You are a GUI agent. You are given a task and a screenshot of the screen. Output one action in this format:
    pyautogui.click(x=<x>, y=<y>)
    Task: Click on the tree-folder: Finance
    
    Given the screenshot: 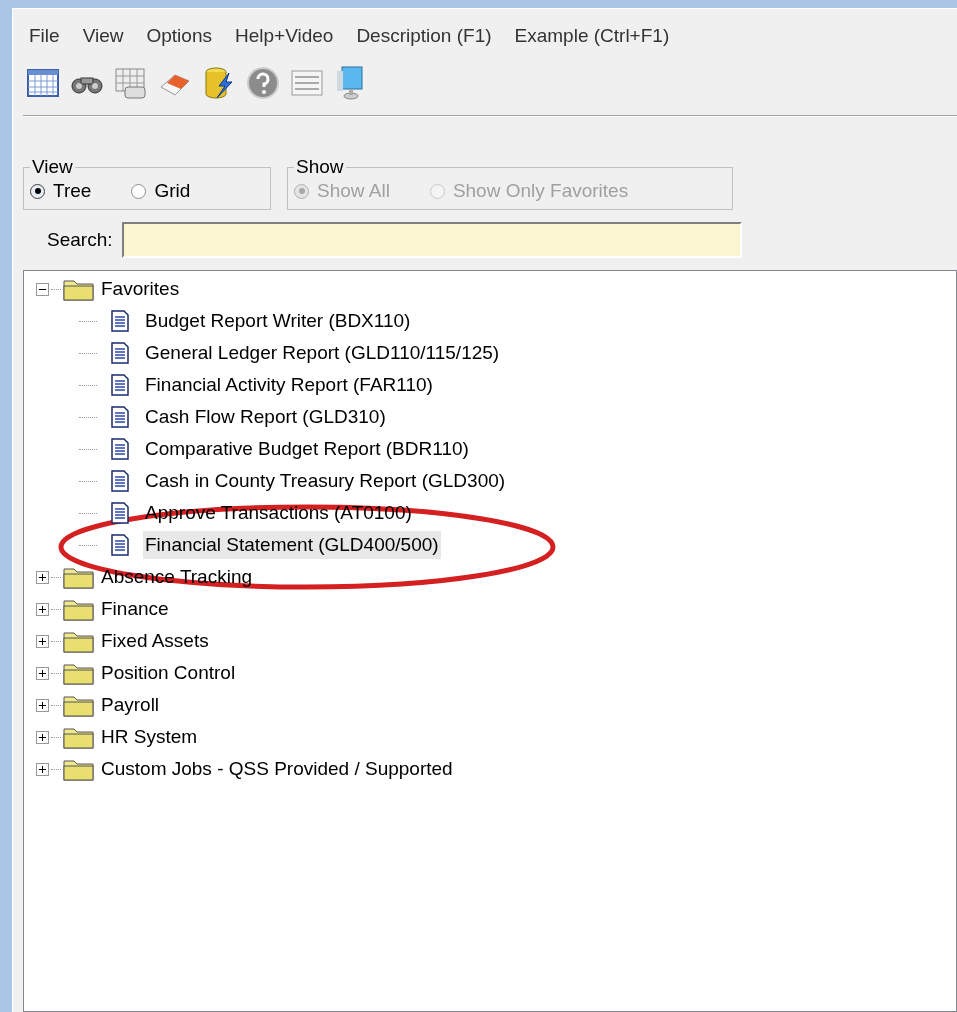 What is the action you would take?
    pyautogui.click(x=135, y=609)
    